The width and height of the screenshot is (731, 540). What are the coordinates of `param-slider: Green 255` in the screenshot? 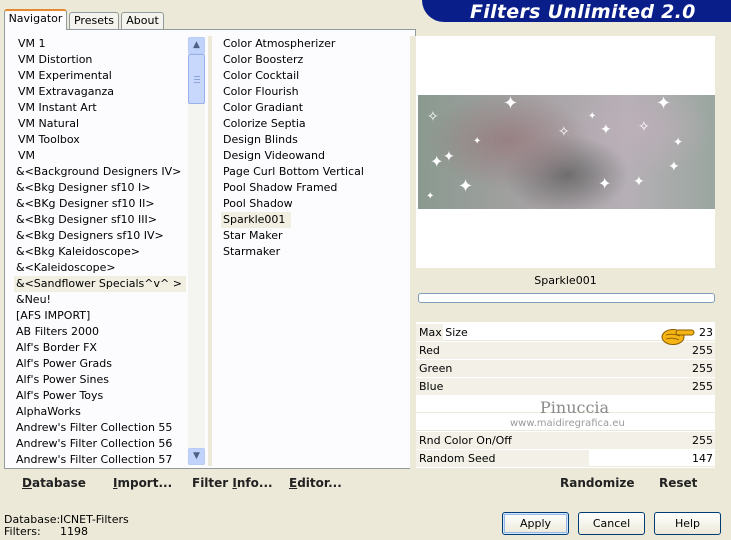 It's located at (565, 368).